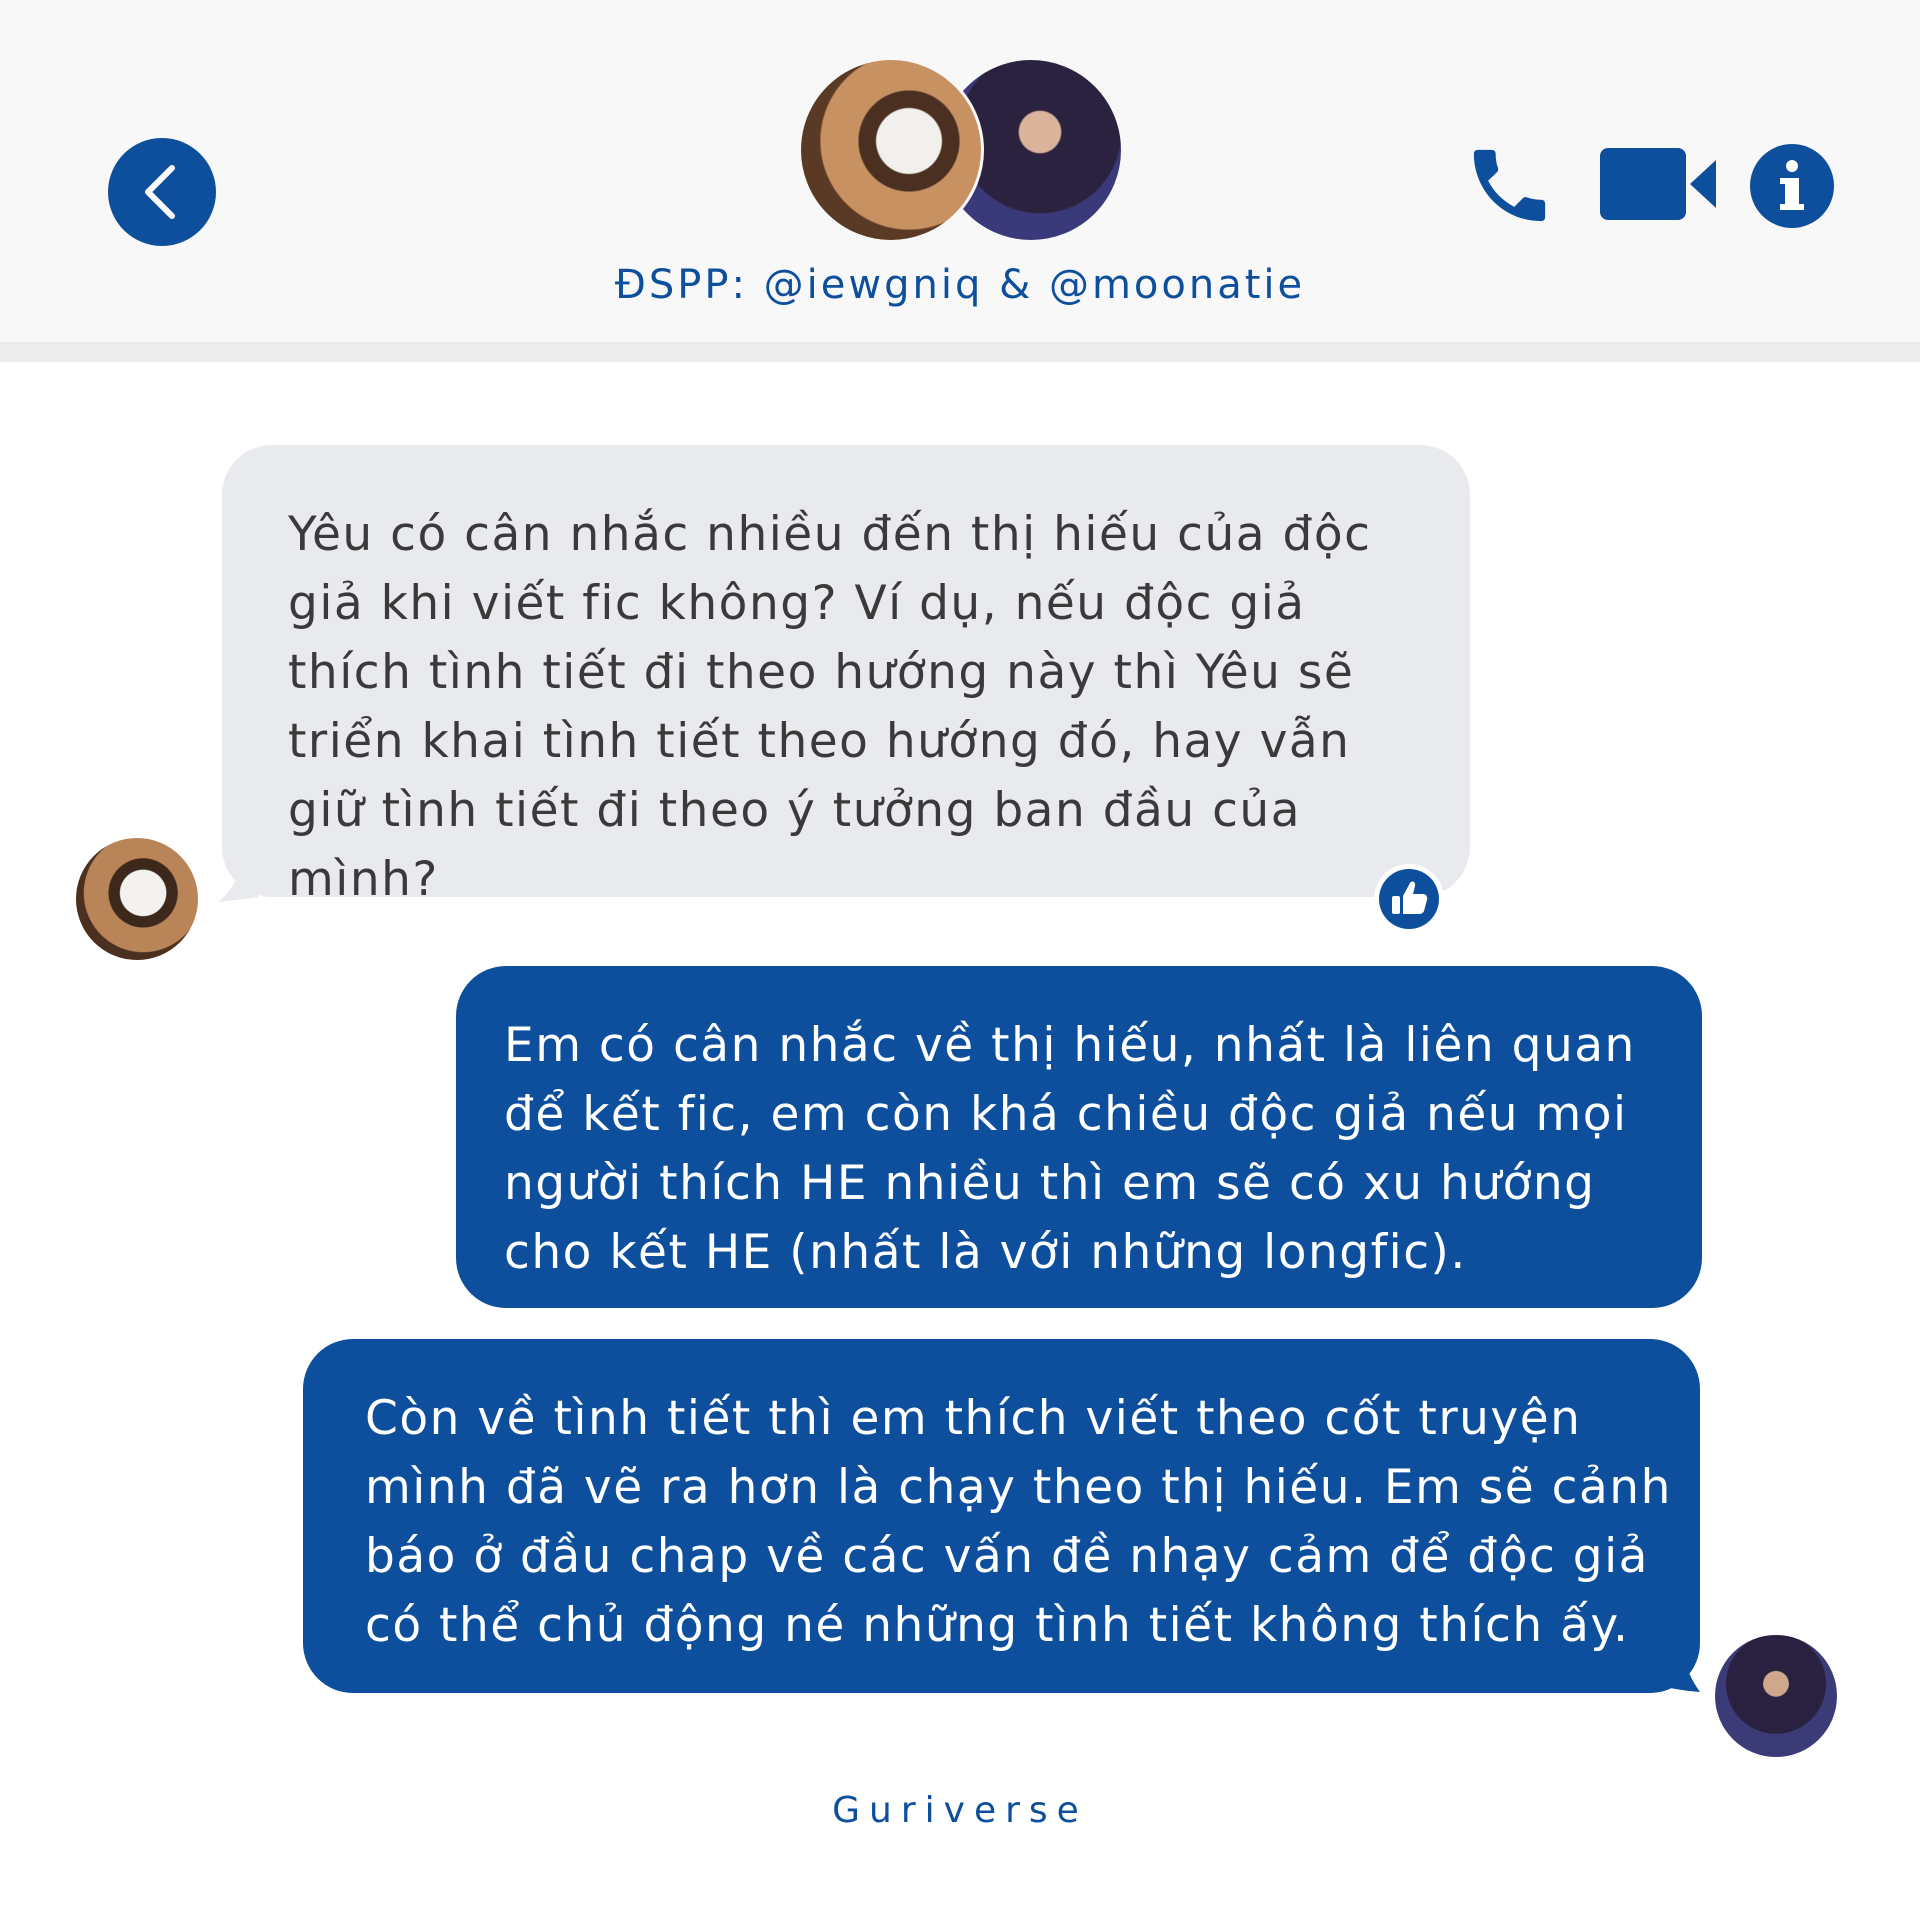 The height and width of the screenshot is (1920, 1920). I want to click on chevron-left-icon, so click(160, 192).